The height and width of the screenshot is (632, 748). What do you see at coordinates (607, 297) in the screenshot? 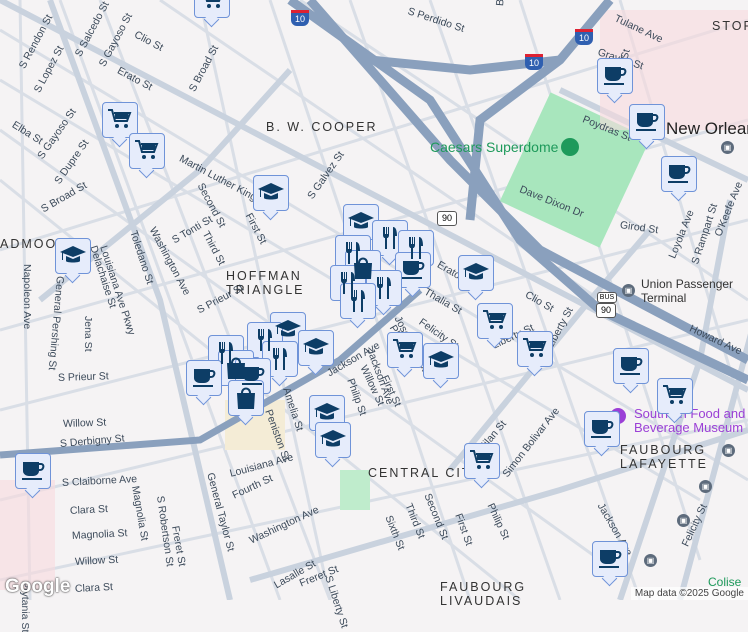
I see `bus-route-label: BUS` at bounding box center [607, 297].